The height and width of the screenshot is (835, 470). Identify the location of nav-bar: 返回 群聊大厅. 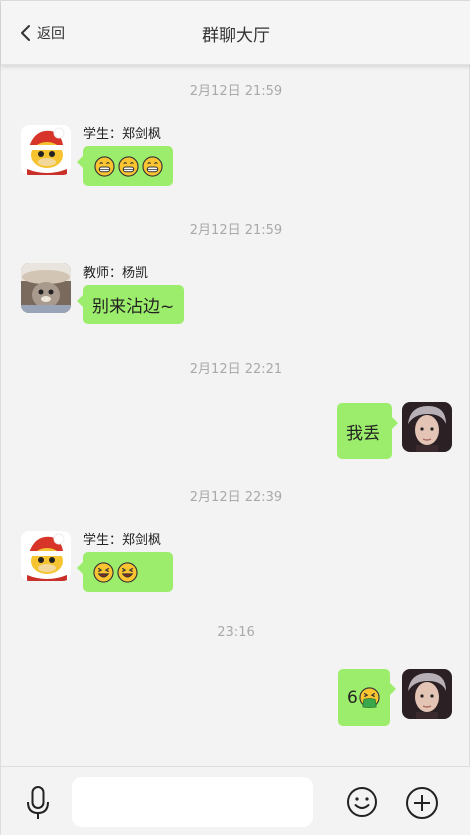
(235, 33).